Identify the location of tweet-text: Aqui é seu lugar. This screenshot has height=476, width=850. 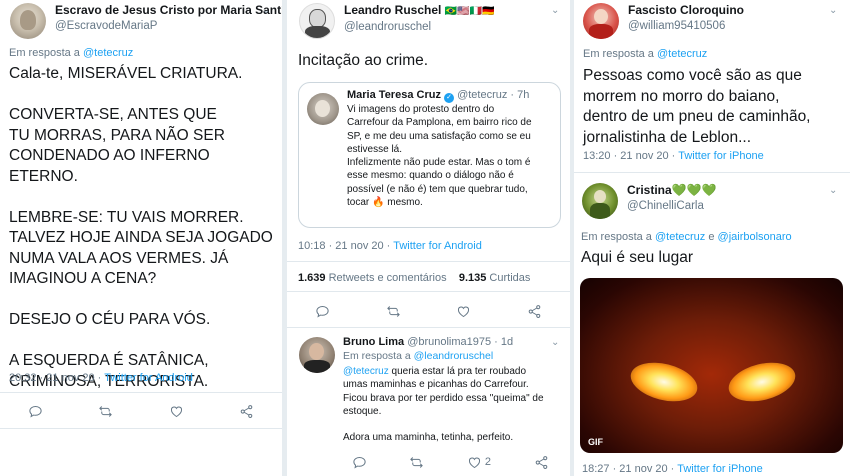
(637, 257).